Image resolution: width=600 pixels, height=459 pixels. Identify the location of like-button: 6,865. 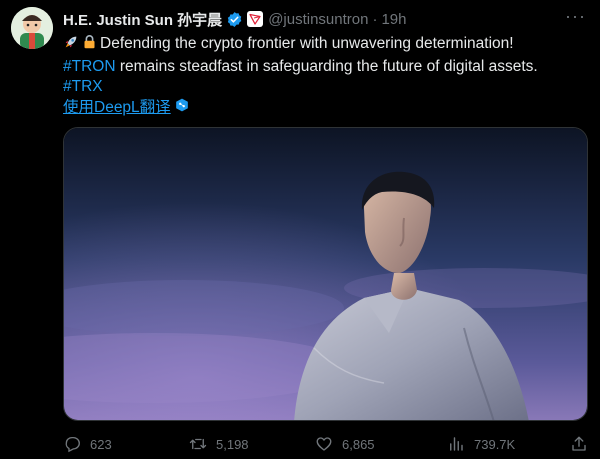
(381, 444).